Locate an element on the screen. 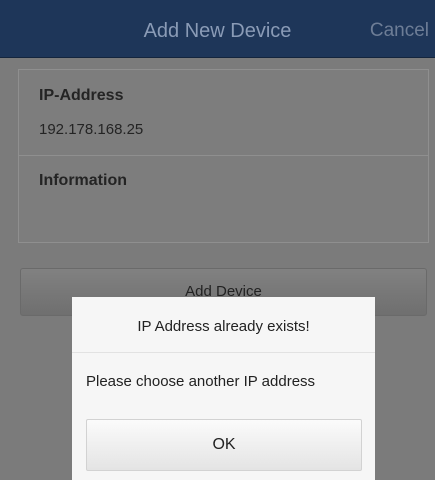 This screenshot has width=435, height=480. information-label: Information is located at coordinates (83, 180).